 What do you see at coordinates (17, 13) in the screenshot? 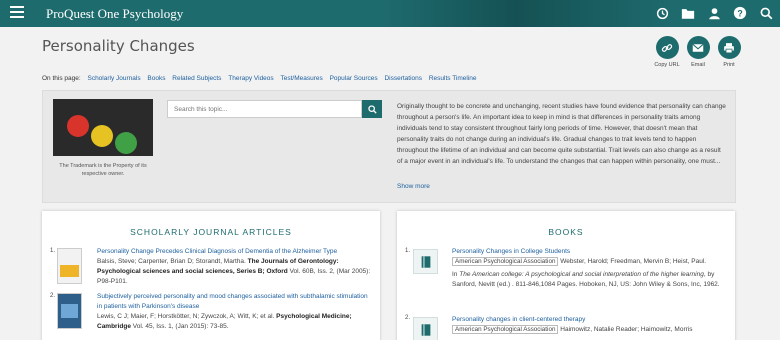
I see `menu-icon` at bounding box center [17, 13].